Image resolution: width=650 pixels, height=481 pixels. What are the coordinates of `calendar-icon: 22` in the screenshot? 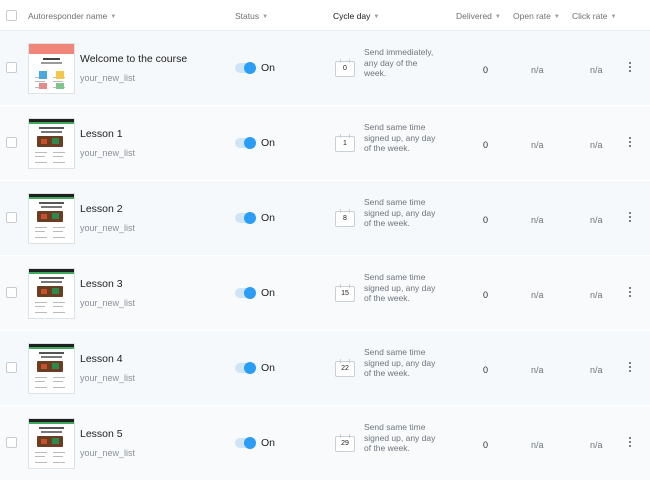 It's located at (345, 368).